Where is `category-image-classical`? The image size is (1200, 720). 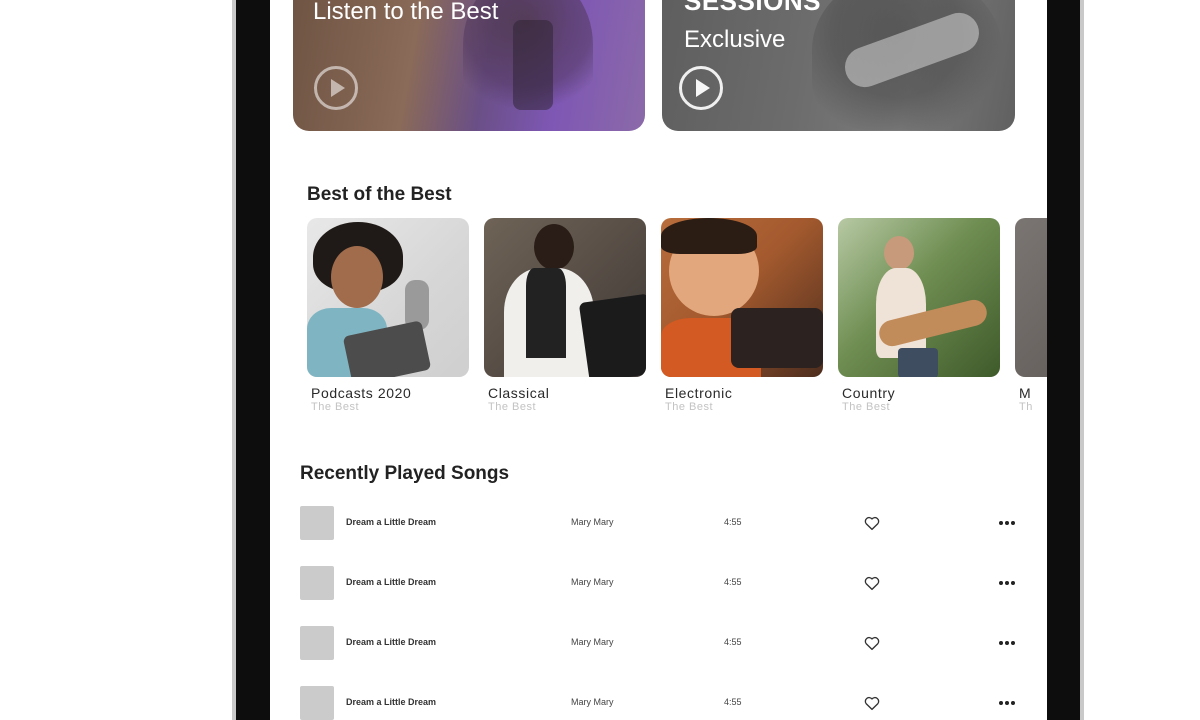 category-image-classical is located at coordinates (565, 297).